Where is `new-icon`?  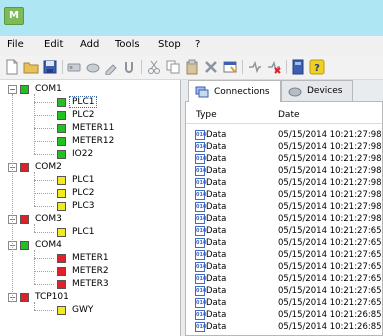
new-icon is located at coordinates (12, 67).